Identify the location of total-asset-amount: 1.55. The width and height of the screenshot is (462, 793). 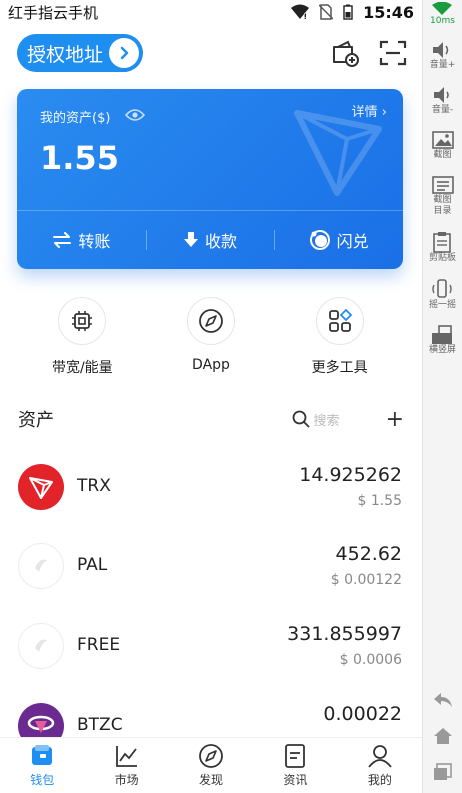
(79, 158).